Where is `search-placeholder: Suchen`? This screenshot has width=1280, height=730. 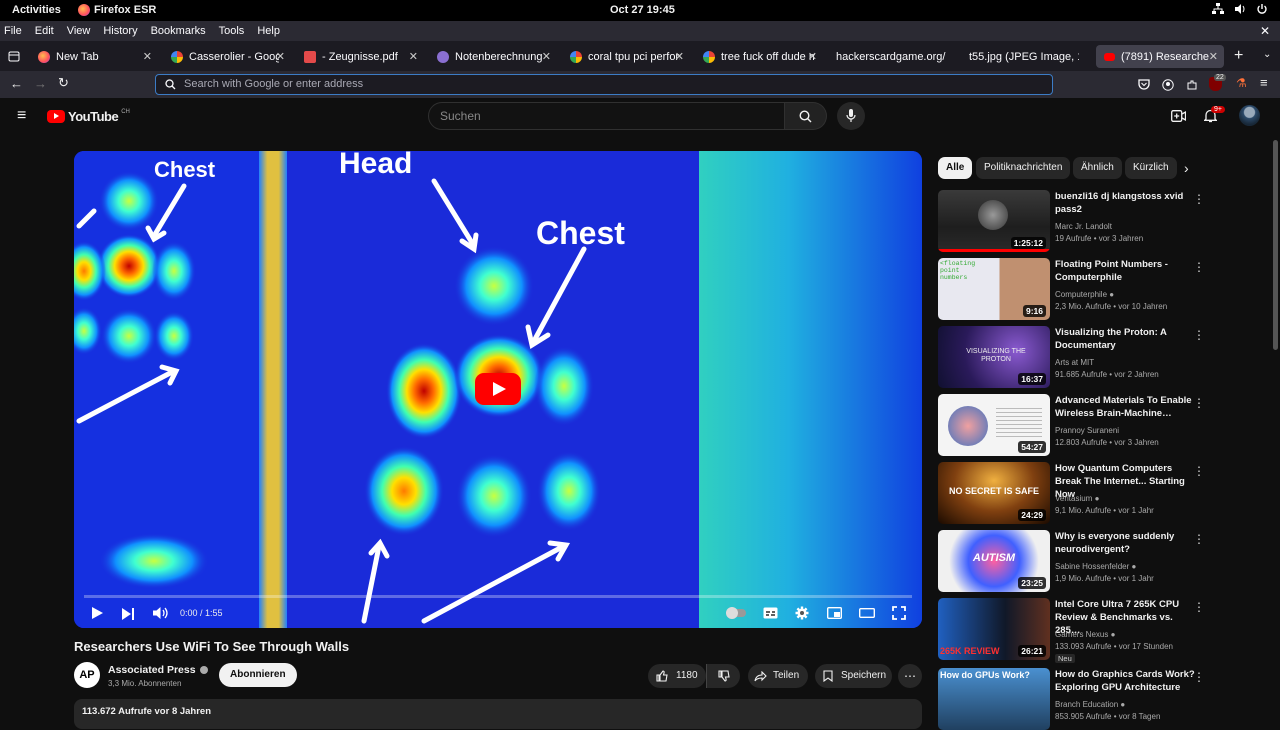
search-placeholder: Suchen is located at coordinates (460, 116).